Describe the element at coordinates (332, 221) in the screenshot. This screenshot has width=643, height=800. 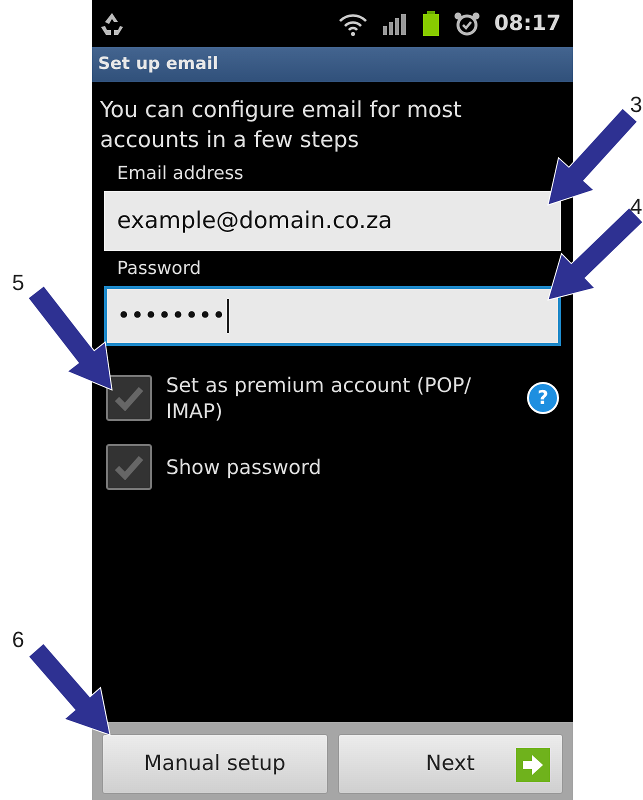
I see `email-field: example@domain.co.za` at that location.